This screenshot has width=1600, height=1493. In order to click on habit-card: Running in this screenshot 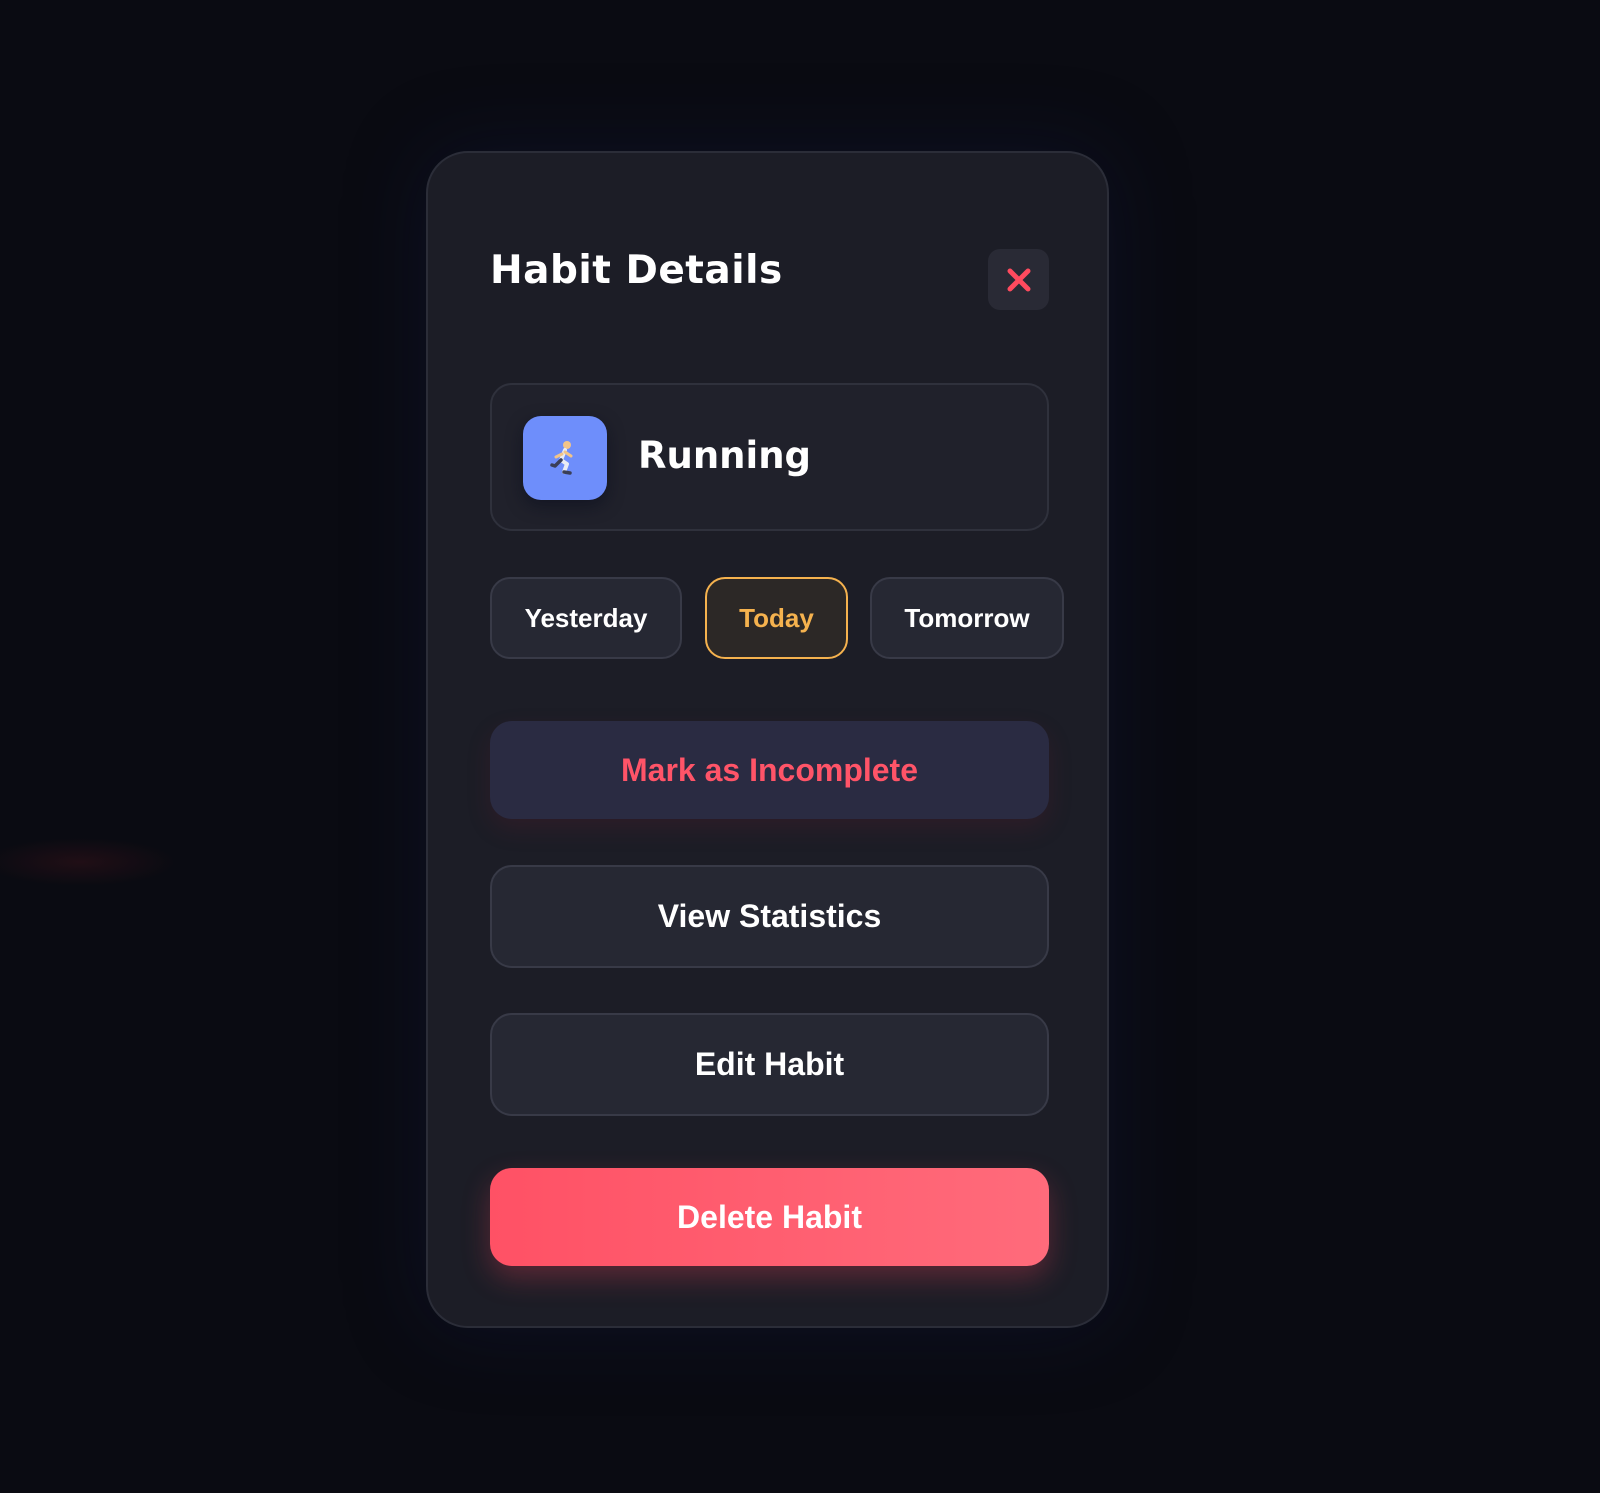, I will do `click(769, 457)`.